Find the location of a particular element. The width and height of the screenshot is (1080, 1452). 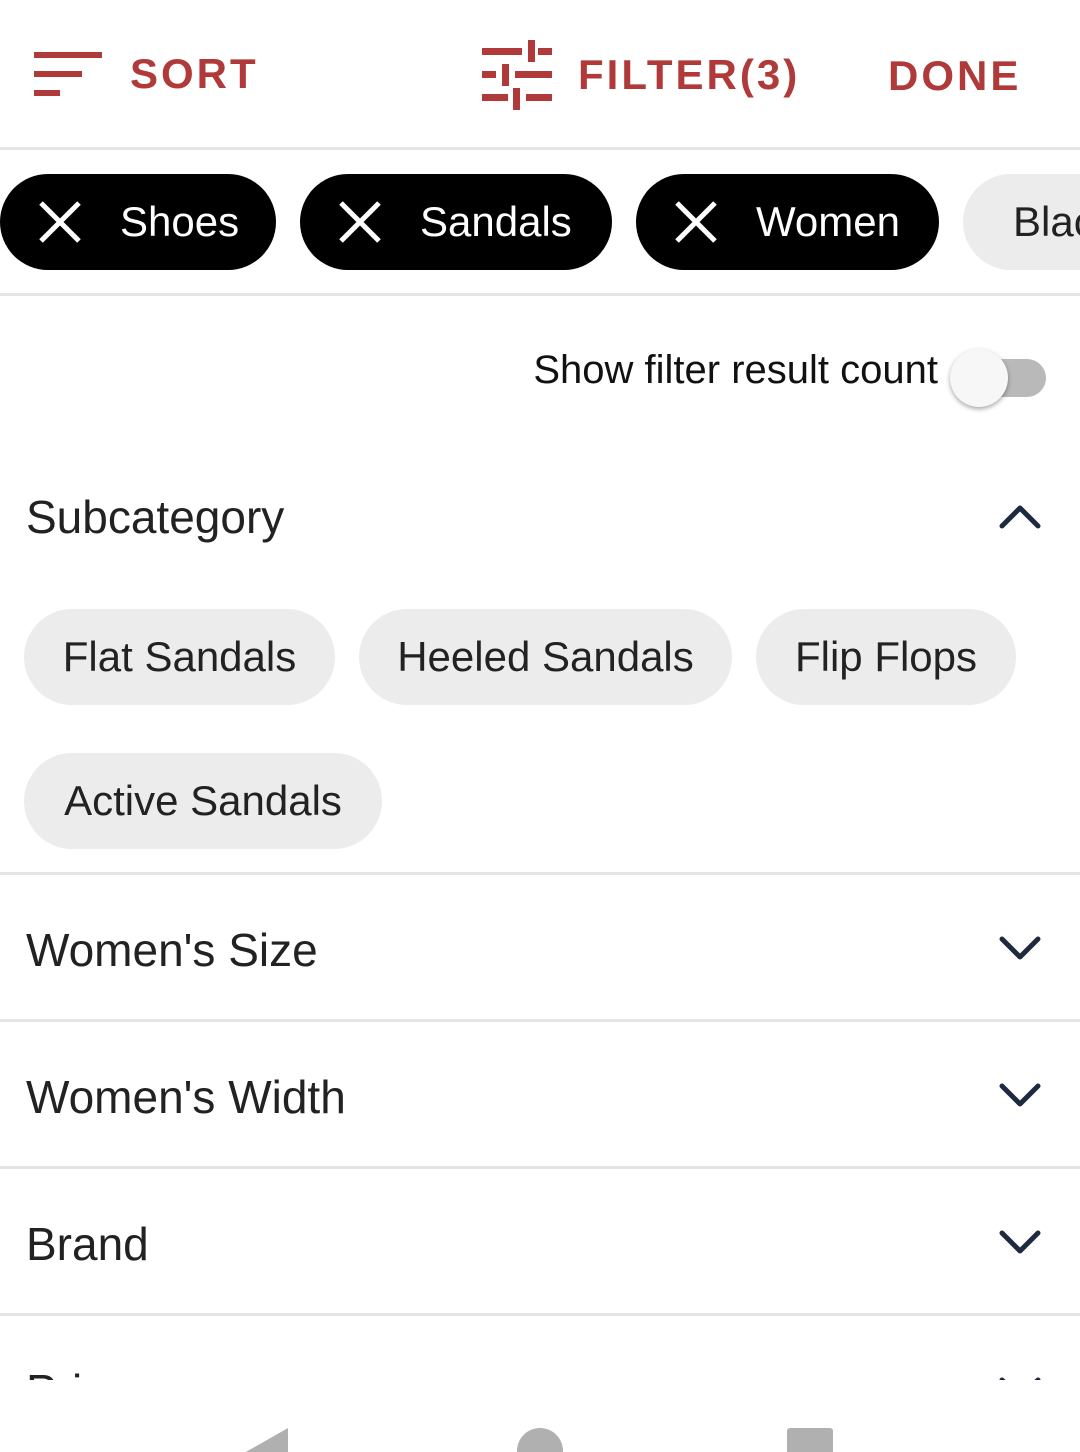

done-button: DONE is located at coordinates (954, 76).